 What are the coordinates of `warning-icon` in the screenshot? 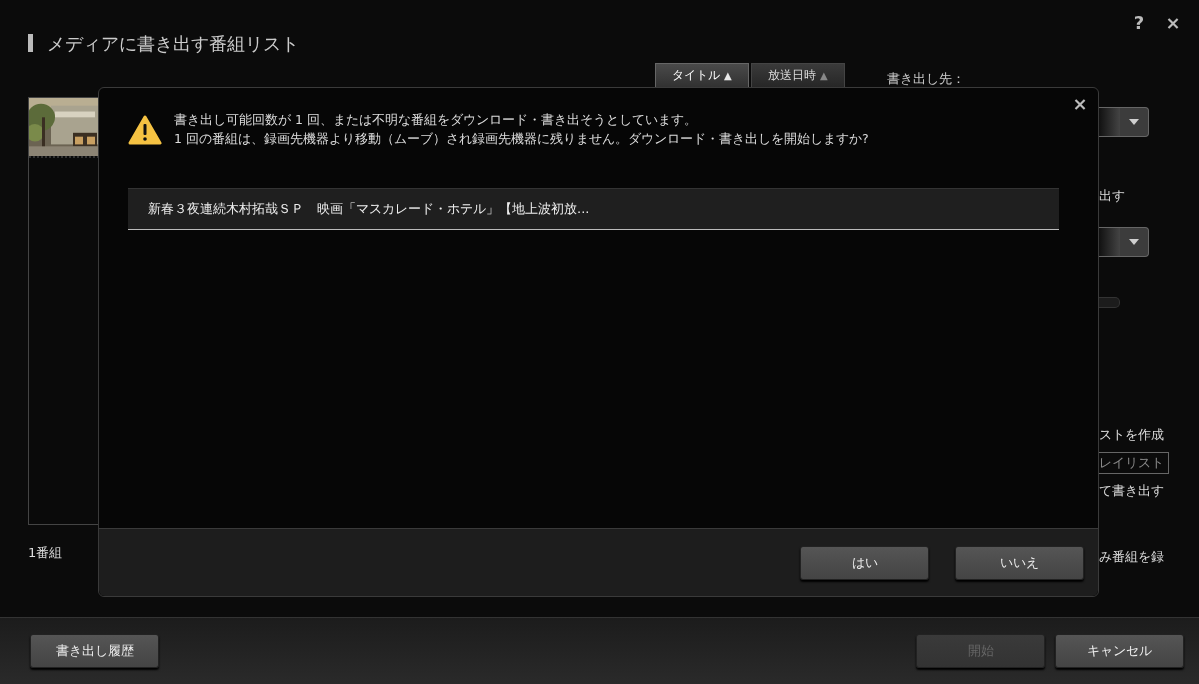 It's located at (145, 130).